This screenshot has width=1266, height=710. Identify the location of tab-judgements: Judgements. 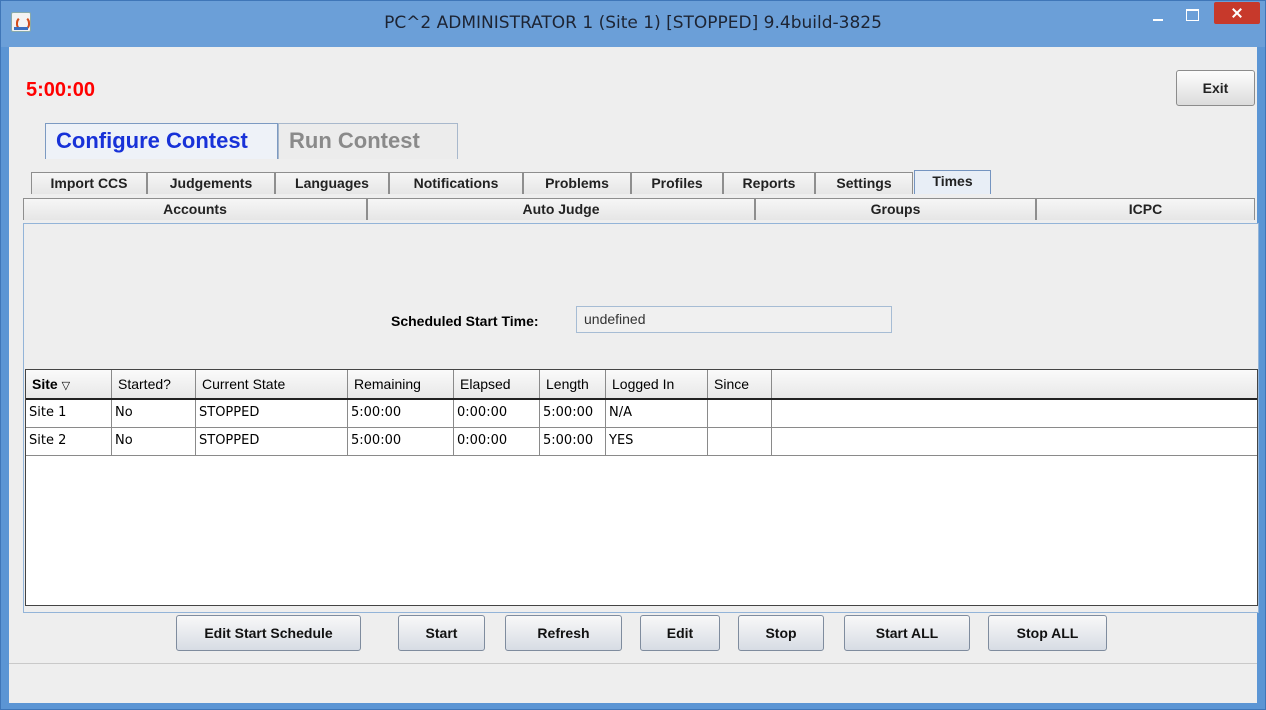
(211, 183).